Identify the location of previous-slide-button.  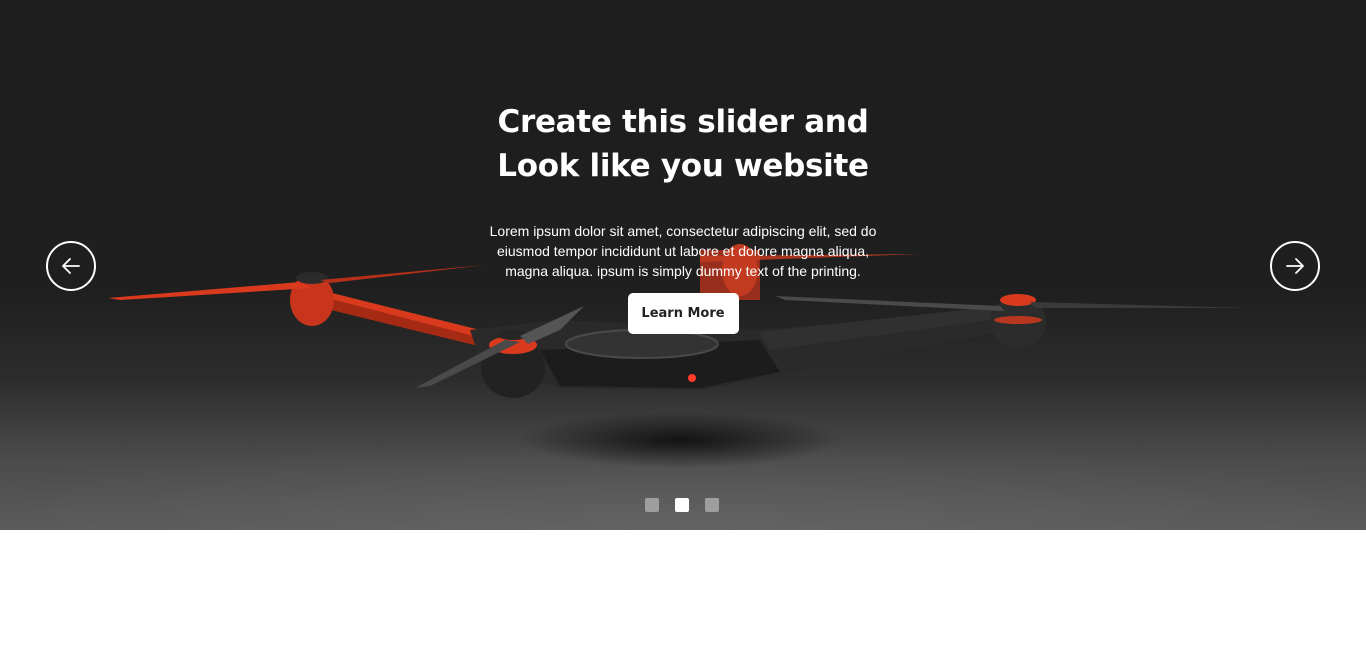
(71, 266).